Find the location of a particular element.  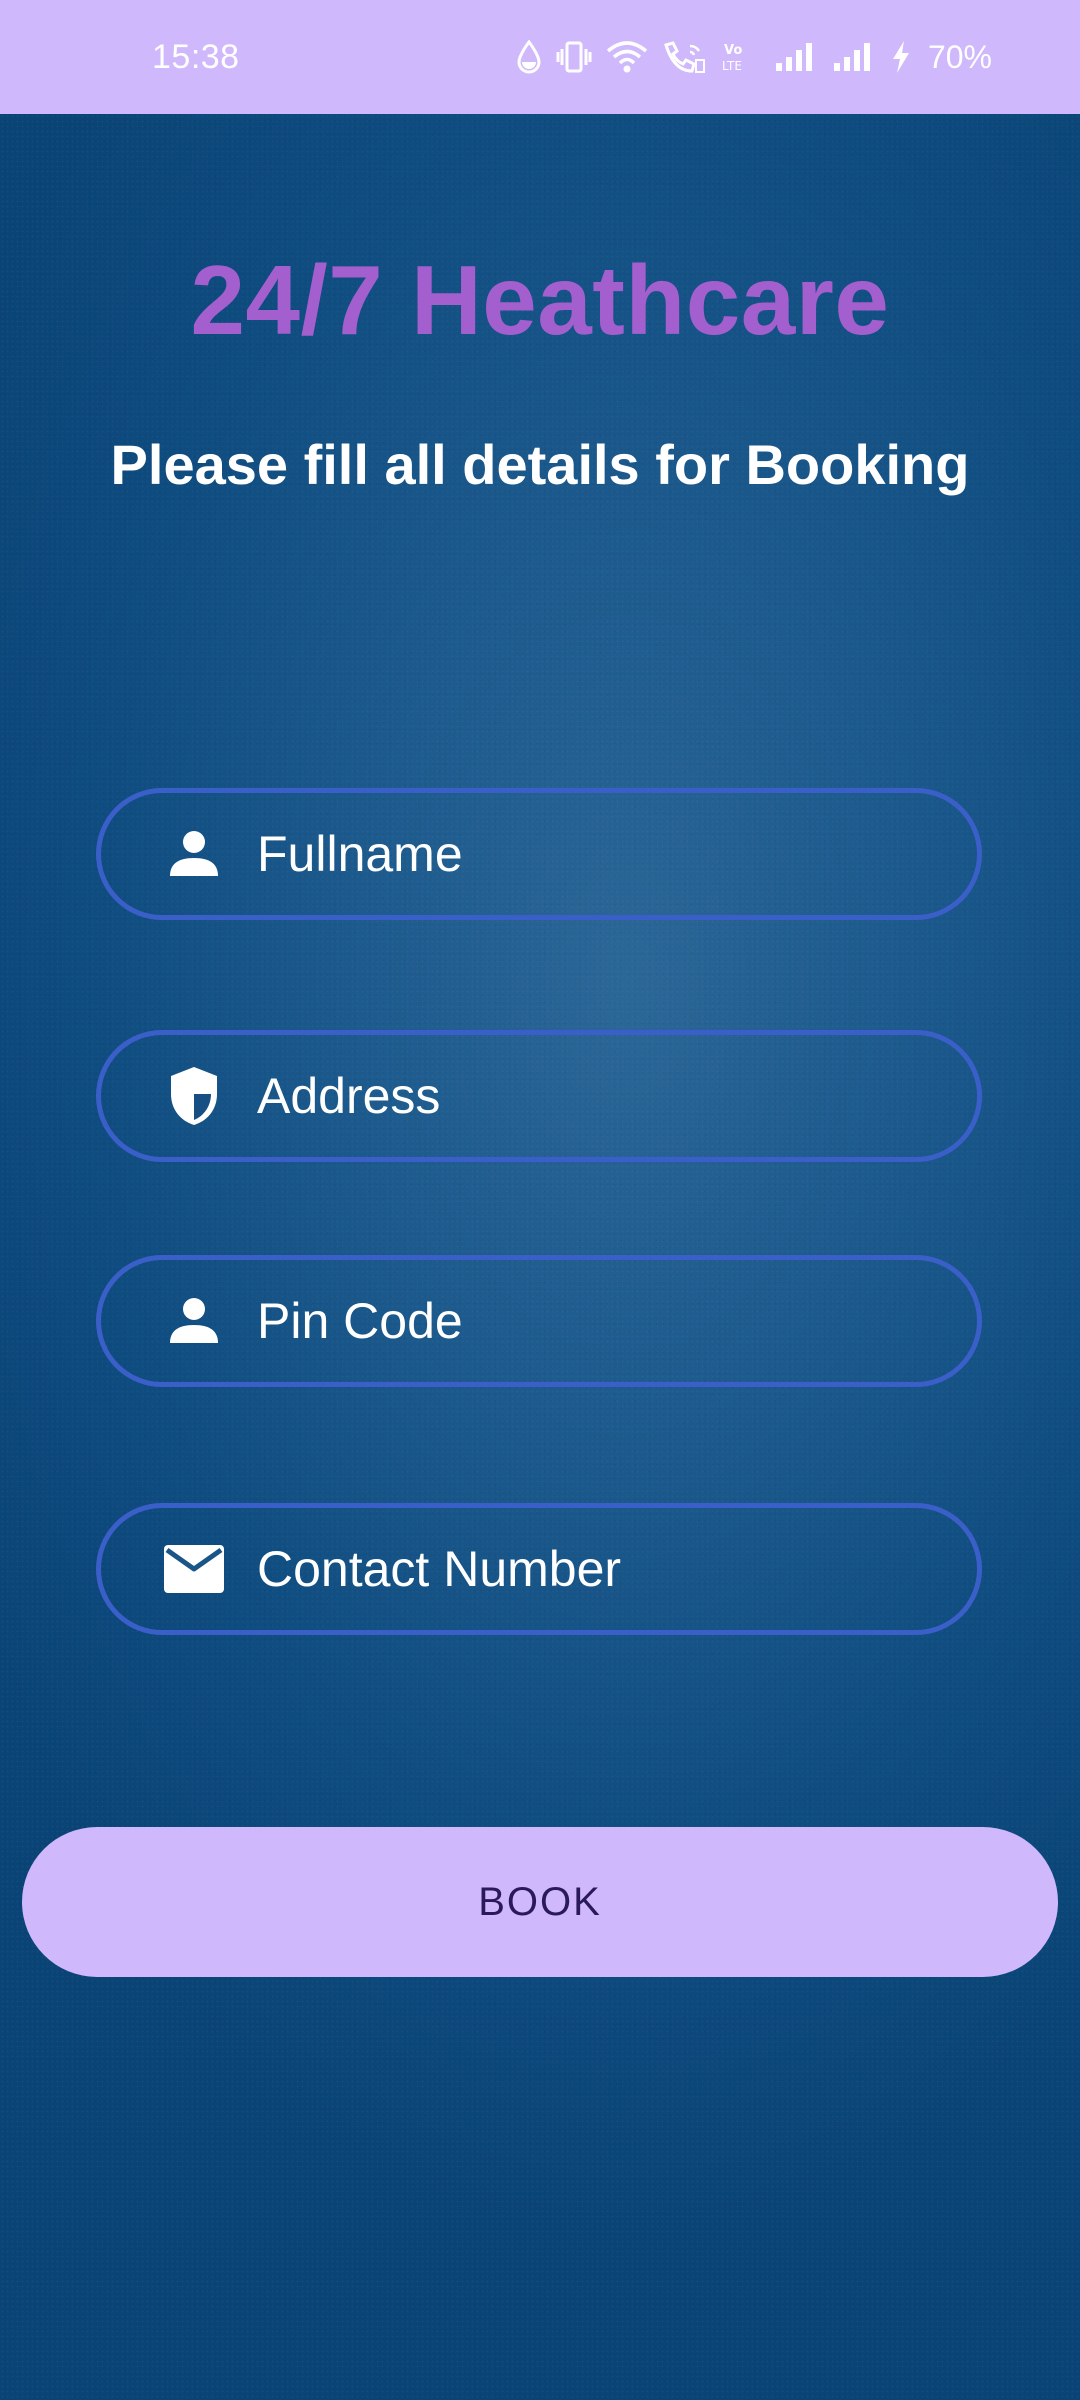

wifi-icon is located at coordinates (627, 57).